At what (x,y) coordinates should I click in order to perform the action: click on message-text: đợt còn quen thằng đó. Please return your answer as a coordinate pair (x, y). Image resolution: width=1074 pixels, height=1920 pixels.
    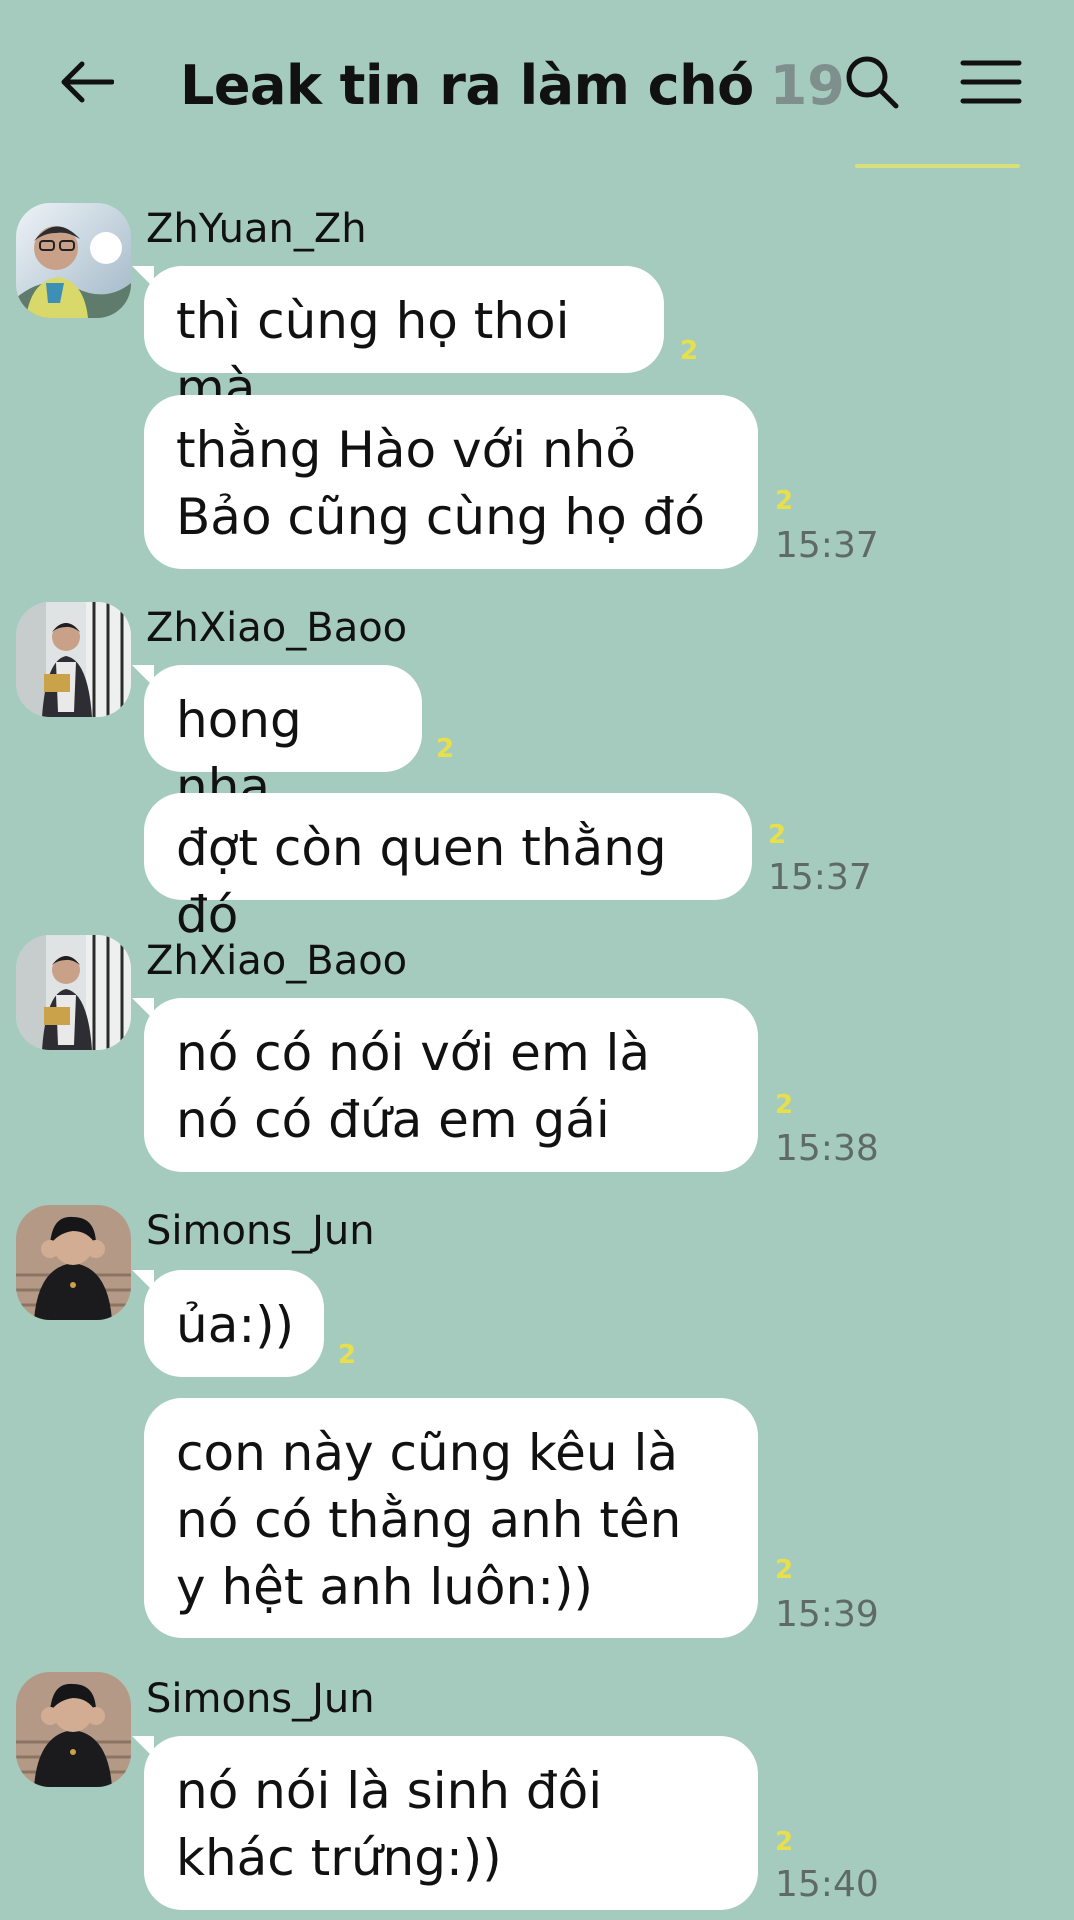
    Looking at the image, I should click on (421, 881).